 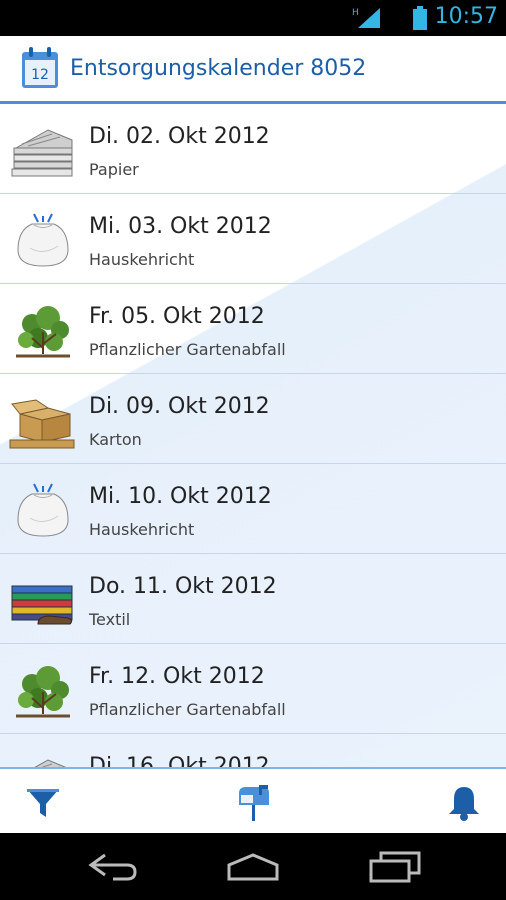 What do you see at coordinates (355, 13) in the screenshot?
I see `network-type-label: H` at bounding box center [355, 13].